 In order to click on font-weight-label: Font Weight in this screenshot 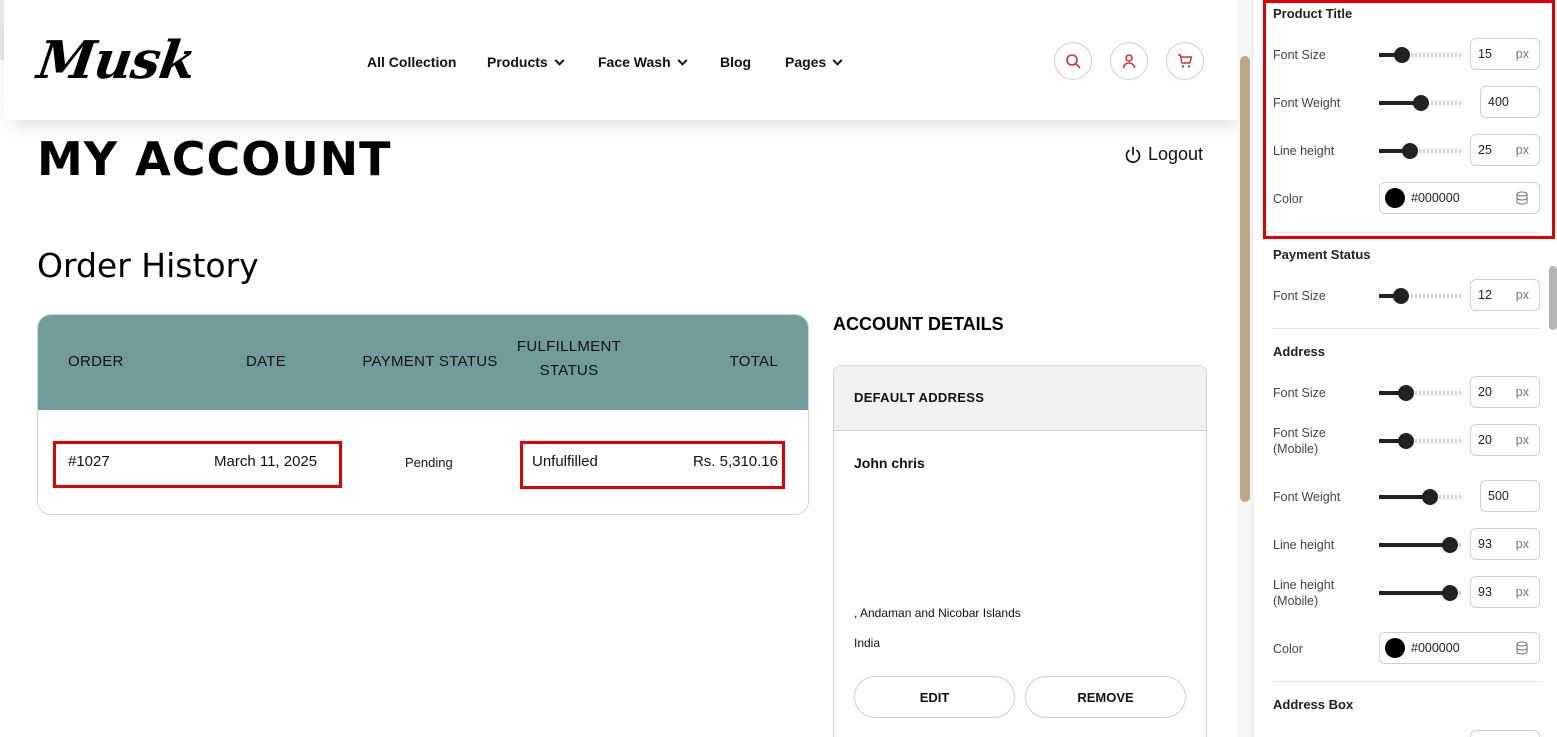, I will do `click(1307, 497)`.